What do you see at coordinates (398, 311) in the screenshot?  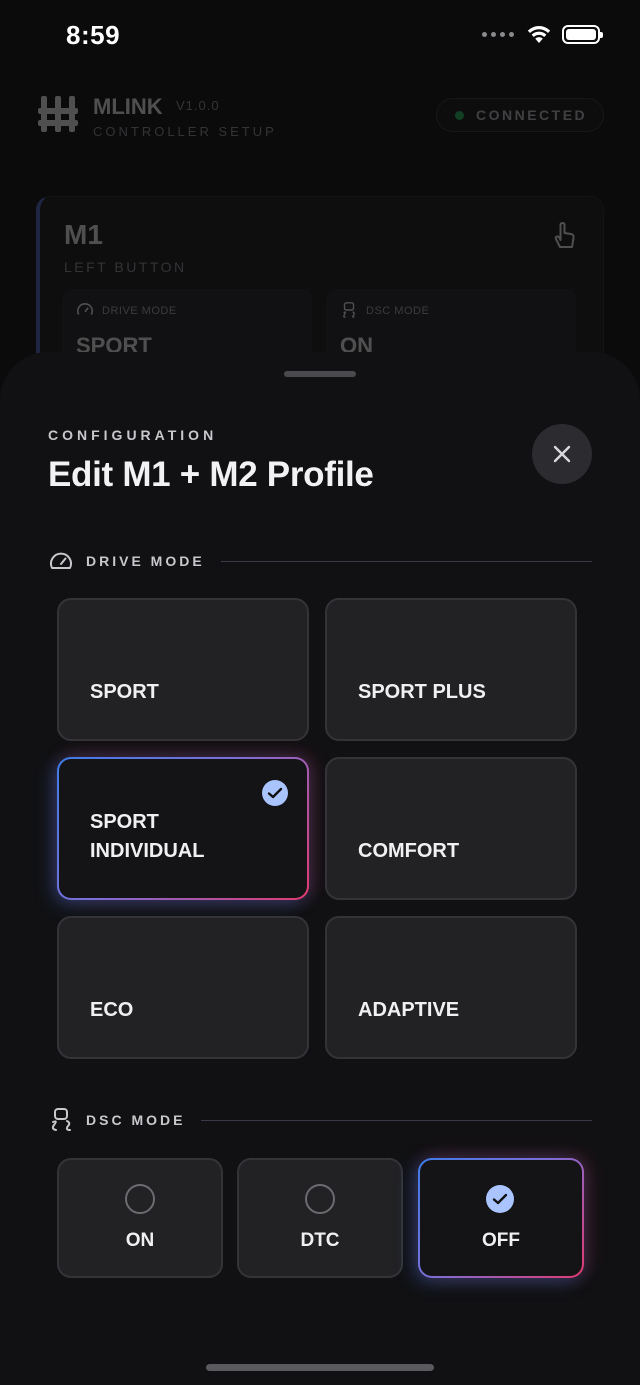 I see `card-tile-label: DSC MODE` at bounding box center [398, 311].